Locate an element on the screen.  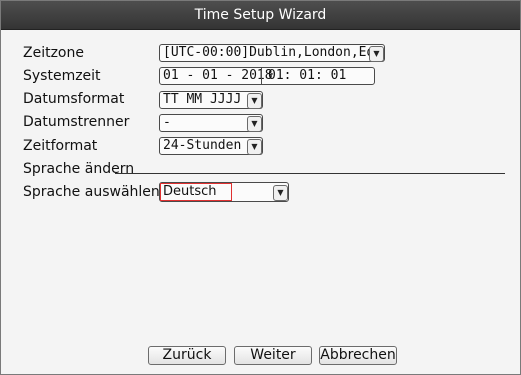
system-date-value: 01 - 01 - 2018 is located at coordinates (218, 76).